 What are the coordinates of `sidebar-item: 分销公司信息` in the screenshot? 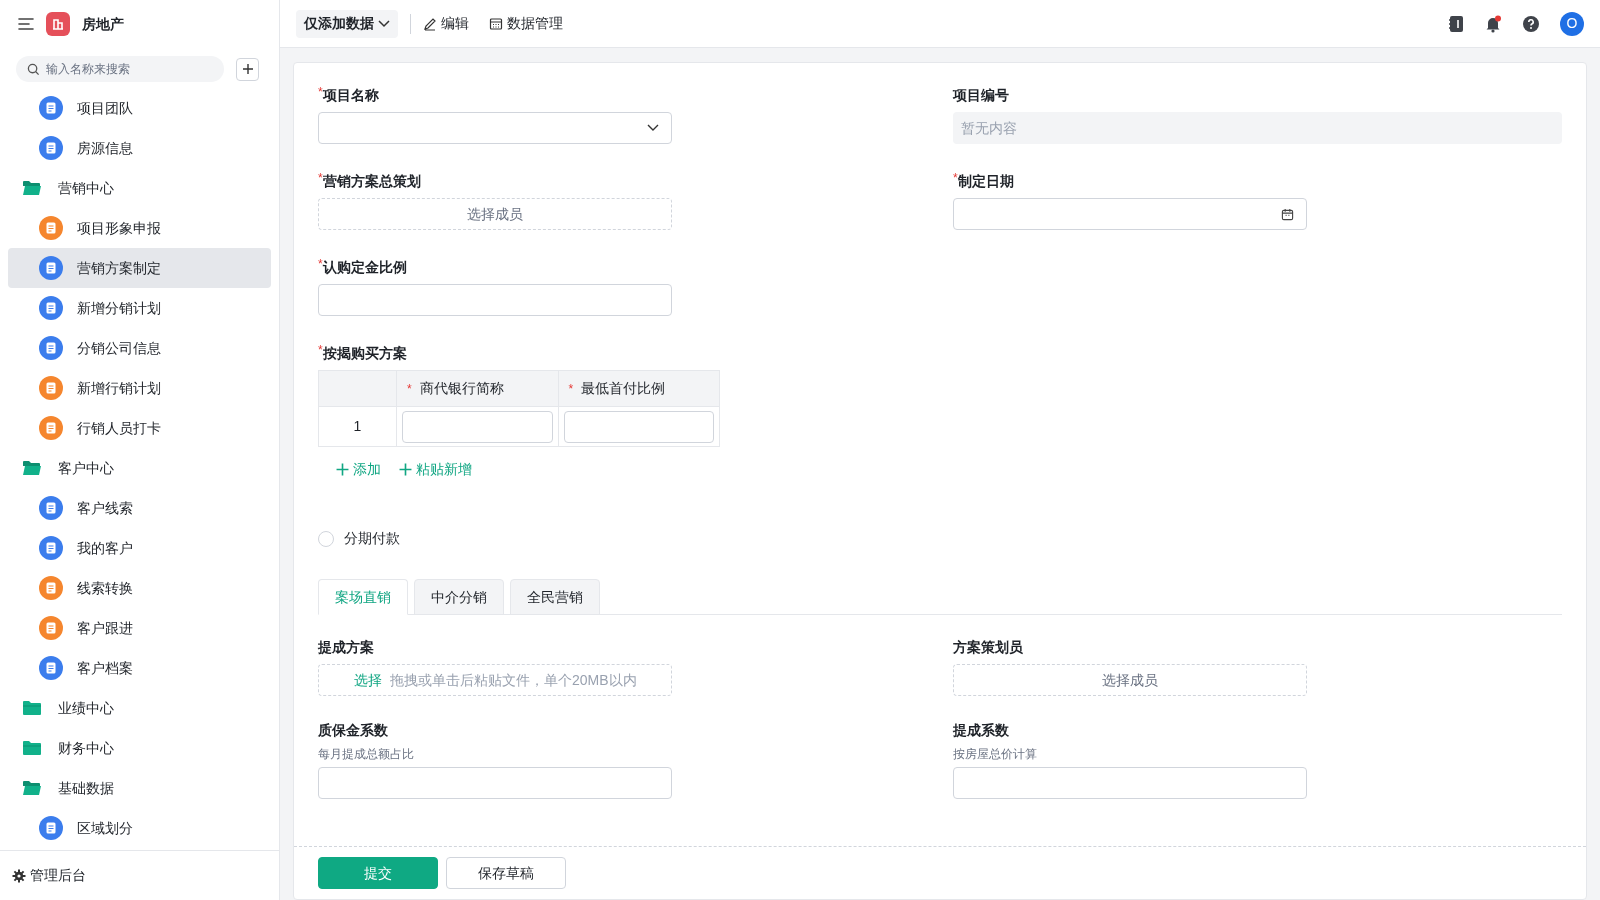 It's located at (139, 348).